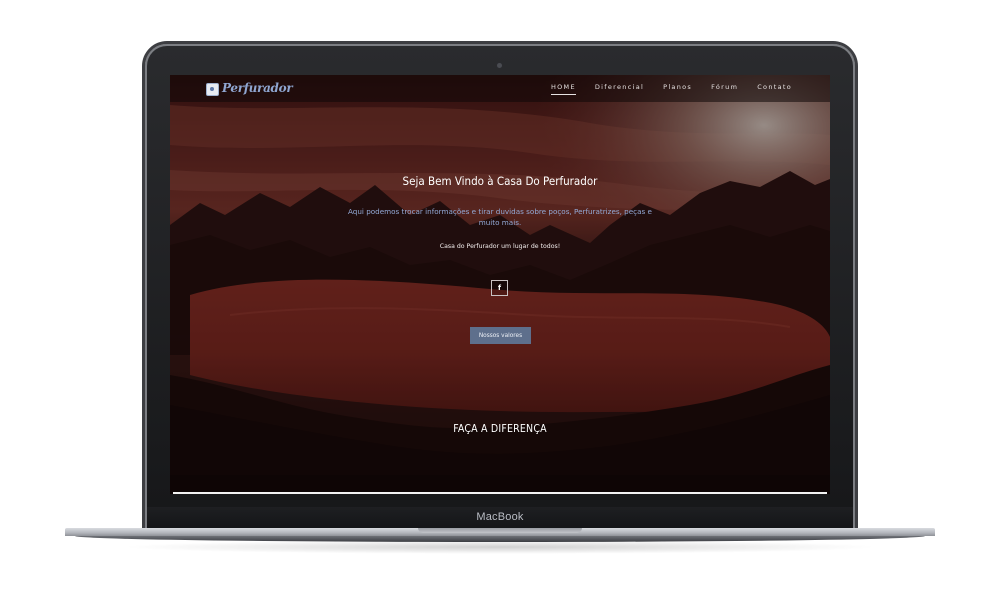 The image size is (1000, 600). What do you see at coordinates (563, 89) in the screenshot?
I see `nav-item-home: HOME` at bounding box center [563, 89].